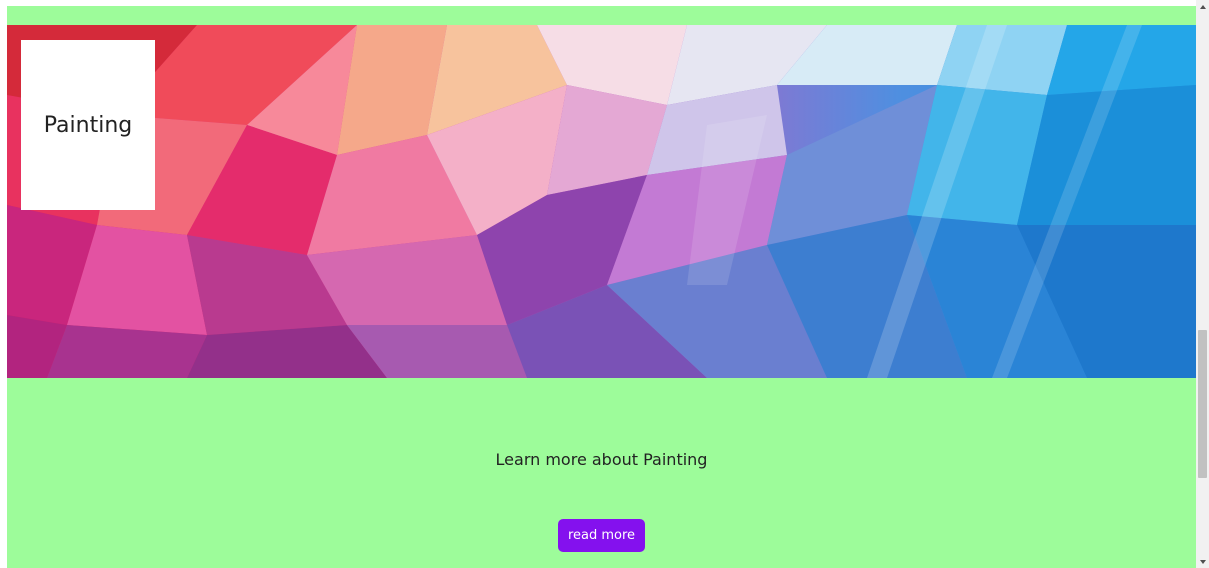  Describe the element at coordinates (1202, 6) in the screenshot. I see `chevron-up-icon` at that location.